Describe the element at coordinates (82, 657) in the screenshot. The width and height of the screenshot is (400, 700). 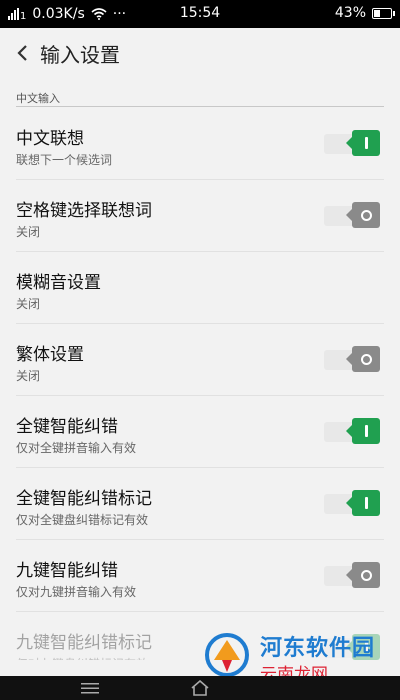
I see `setting-subtitle: 仅对九键盘纠错标记有效` at that location.